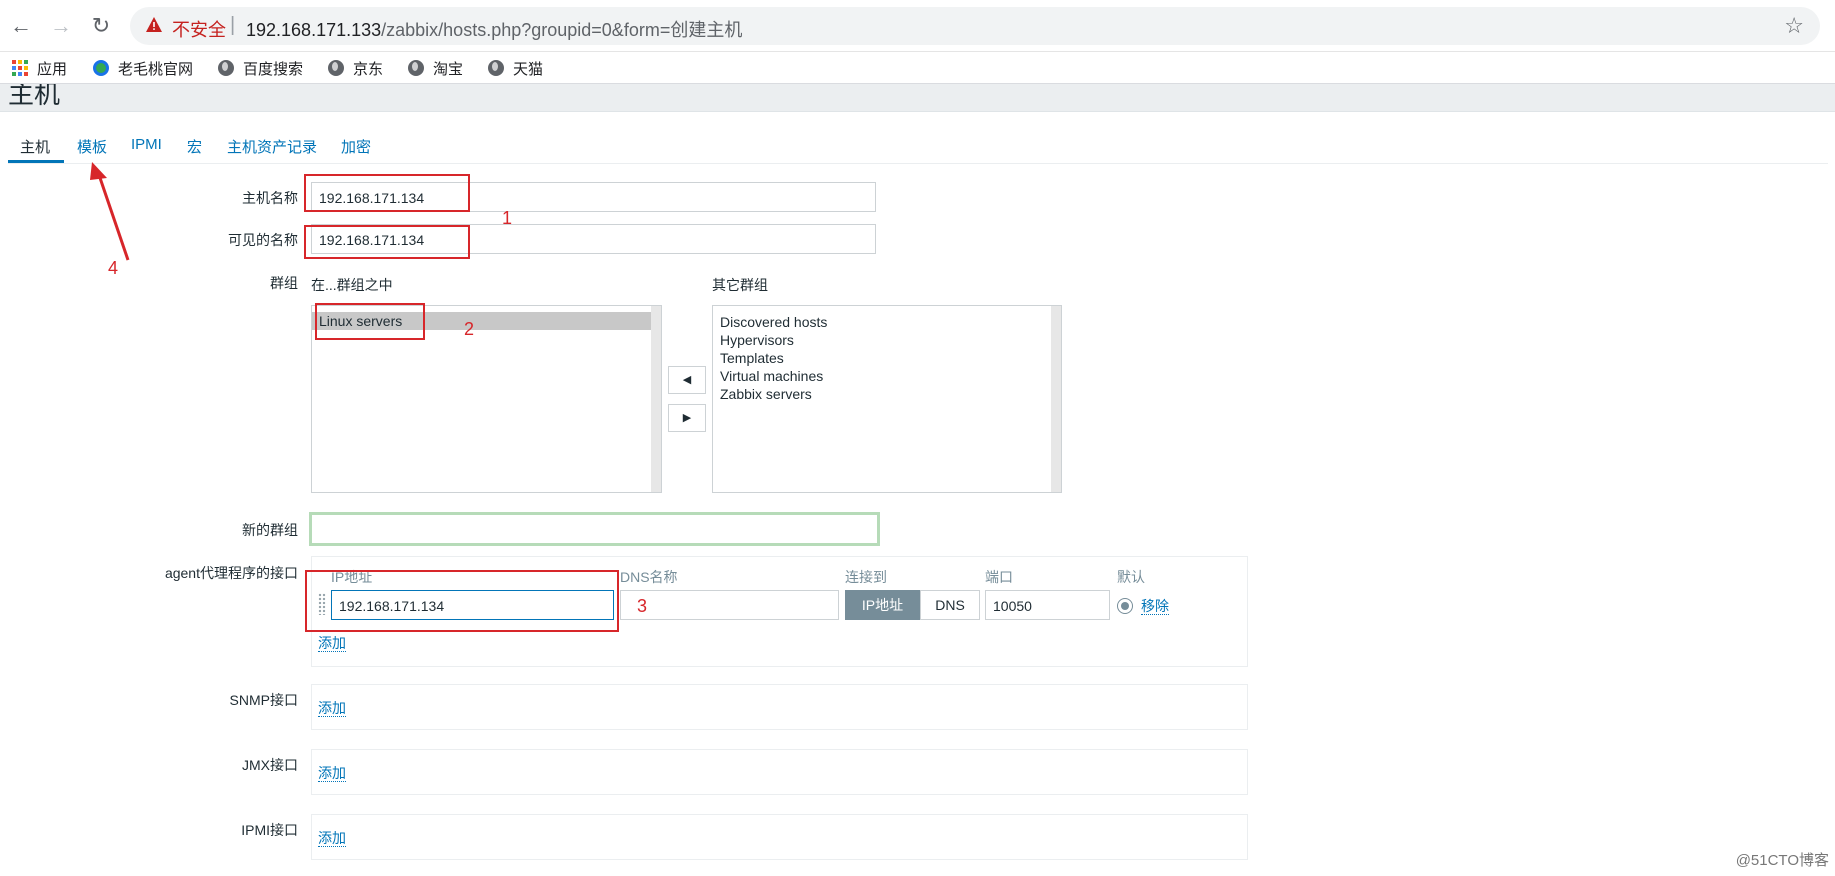  What do you see at coordinates (507, 218) in the screenshot?
I see `annotation-number-1: 1` at bounding box center [507, 218].